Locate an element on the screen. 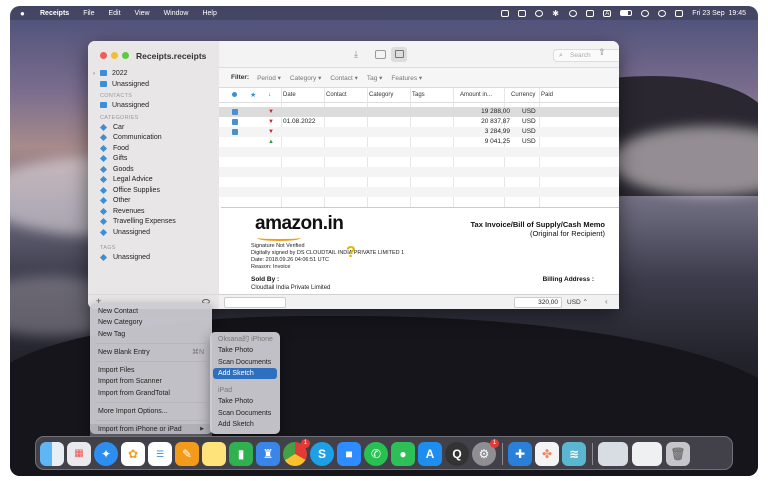 This screenshot has height=481, width=768. finder-icon is located at coordinates (52, 454).